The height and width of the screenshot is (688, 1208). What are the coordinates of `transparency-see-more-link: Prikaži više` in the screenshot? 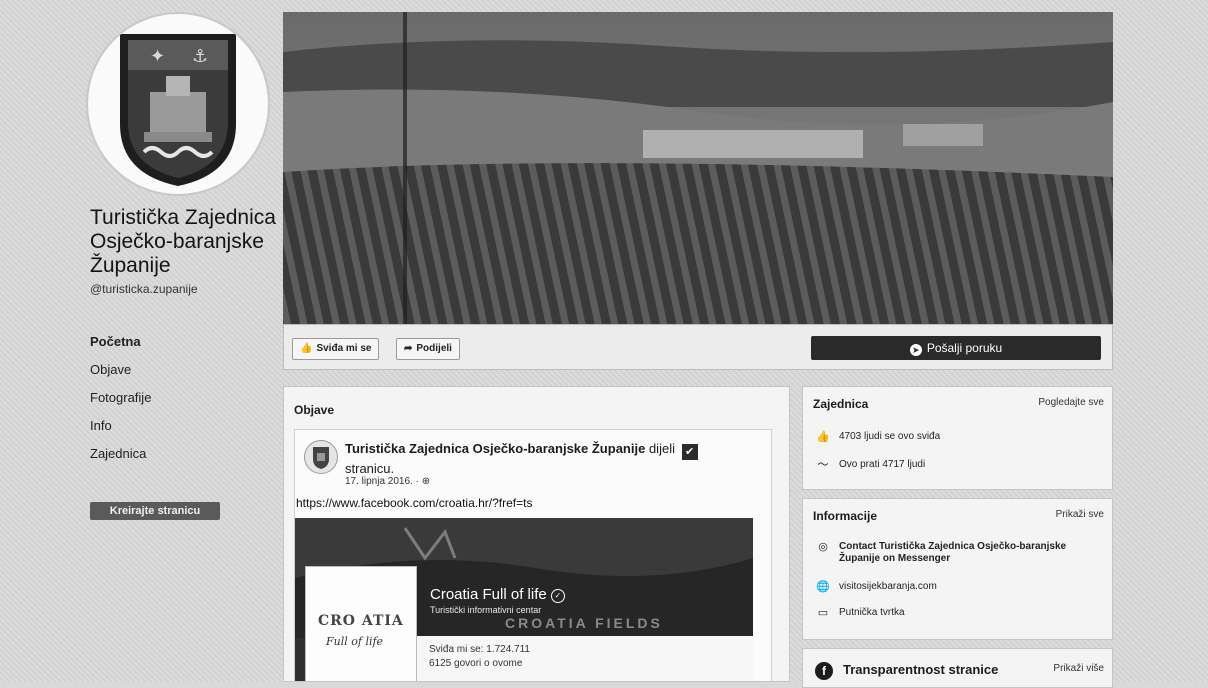 It's located at (1078, 668).